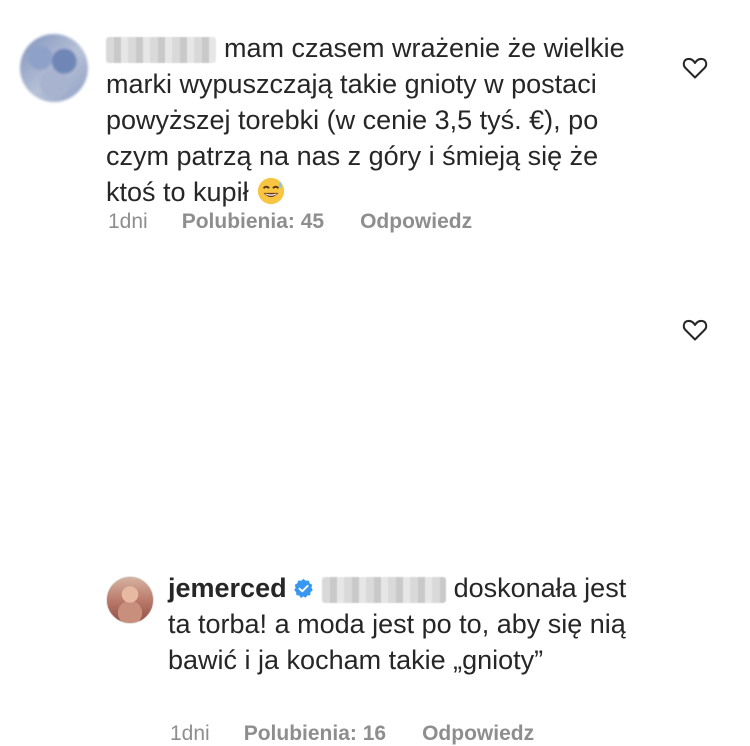  Describe the element at coordinates (161, 49) in the screenshot. I see `blurred-username` at that location.